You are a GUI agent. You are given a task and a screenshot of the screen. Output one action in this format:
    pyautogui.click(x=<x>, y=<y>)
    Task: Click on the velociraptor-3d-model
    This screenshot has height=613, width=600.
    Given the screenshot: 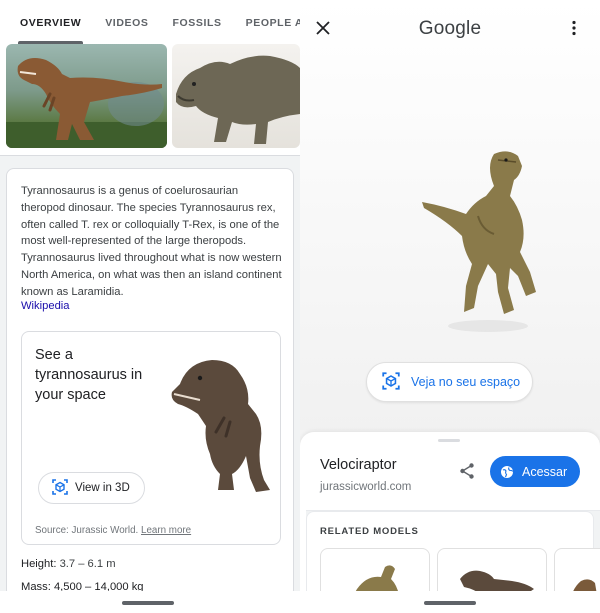 What is the action you would take?
    pyautogui.click(x=483, y=241)
    